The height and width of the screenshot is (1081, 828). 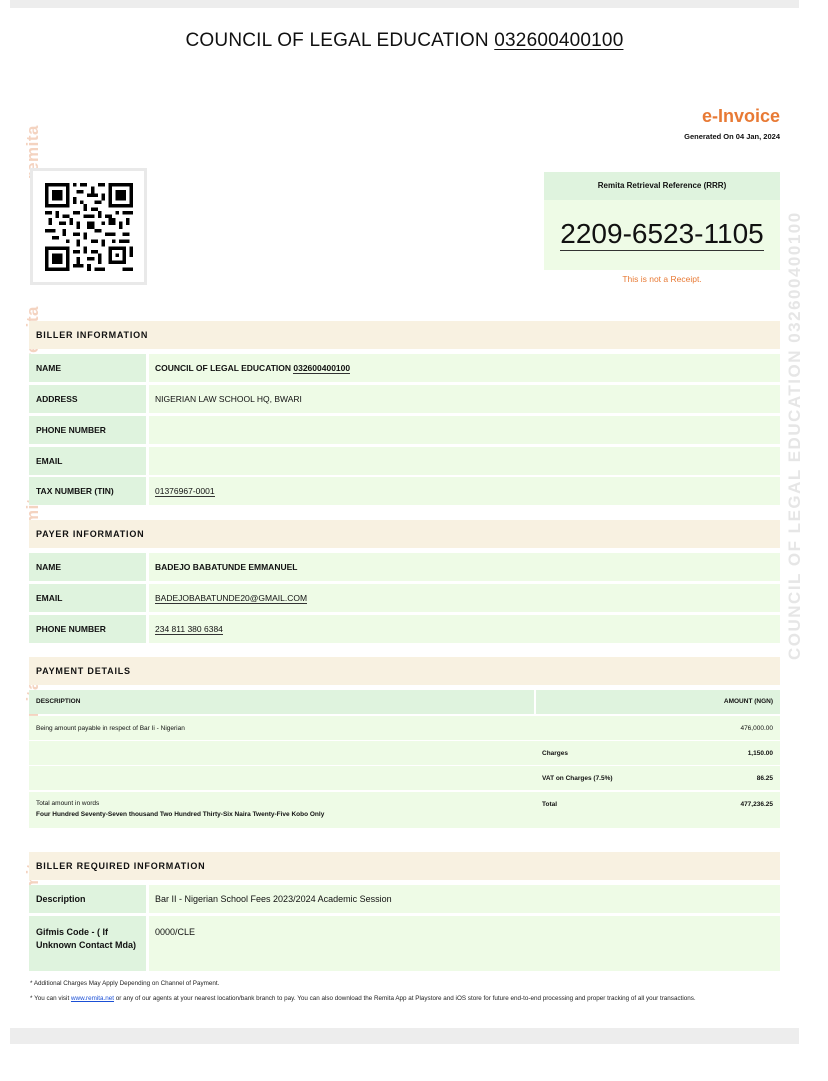 What do you see at coordinates (92, 998) in the screenshot?
I see `remita-website-link: www.remita.net` at bounding box center [92, 998].